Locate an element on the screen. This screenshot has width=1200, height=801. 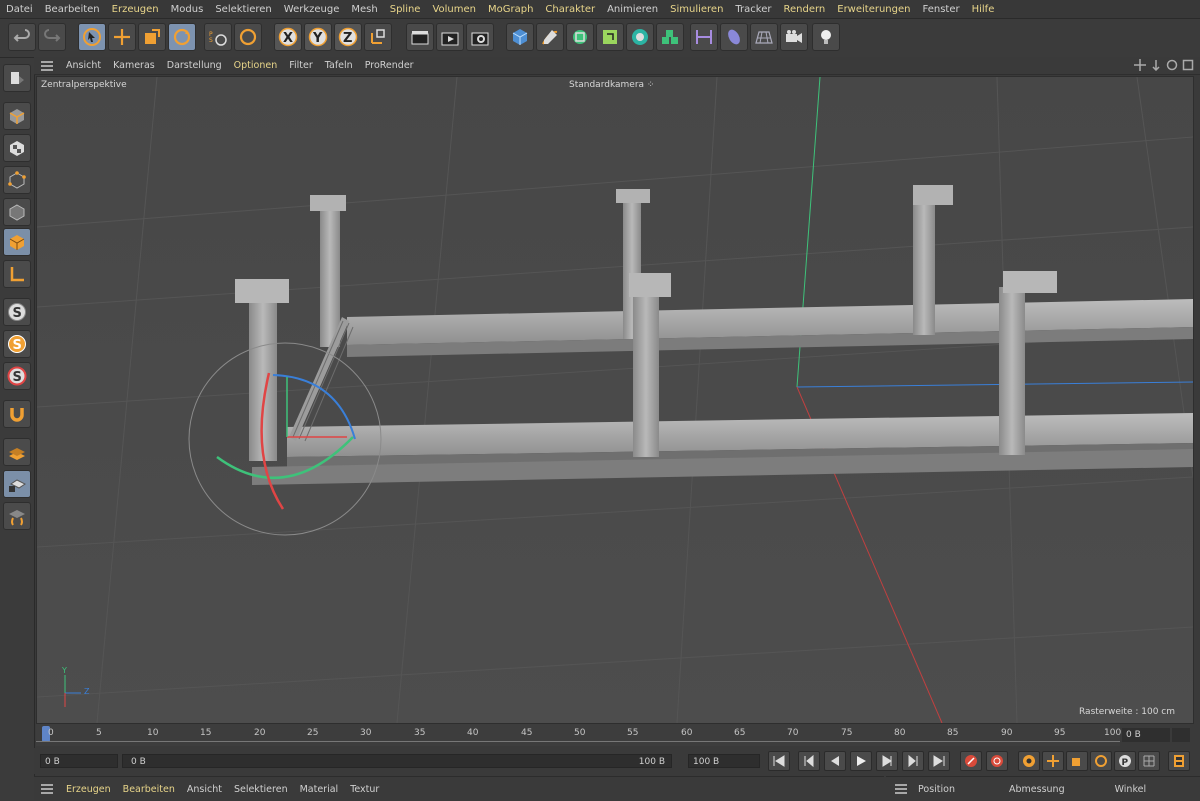
points-mode-button is located at coordinates (17, 180).